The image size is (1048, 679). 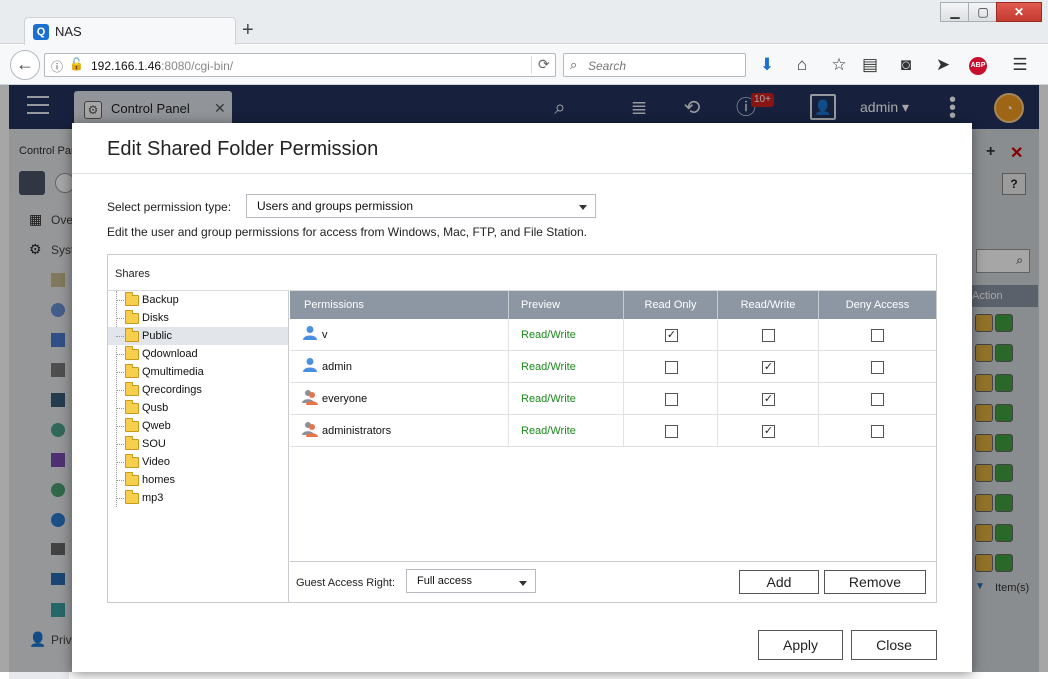 What do you see at coordinates (671, 335) in the screenshot?
I see `read-only-checkbox: ✓` at bounding box center [671, 335].